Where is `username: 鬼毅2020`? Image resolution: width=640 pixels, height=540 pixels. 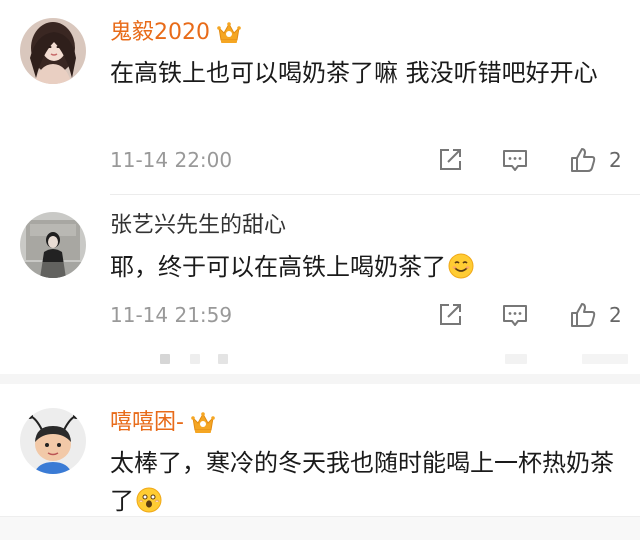 username: 鬼毅2020 is located at coordinates (160, 33).